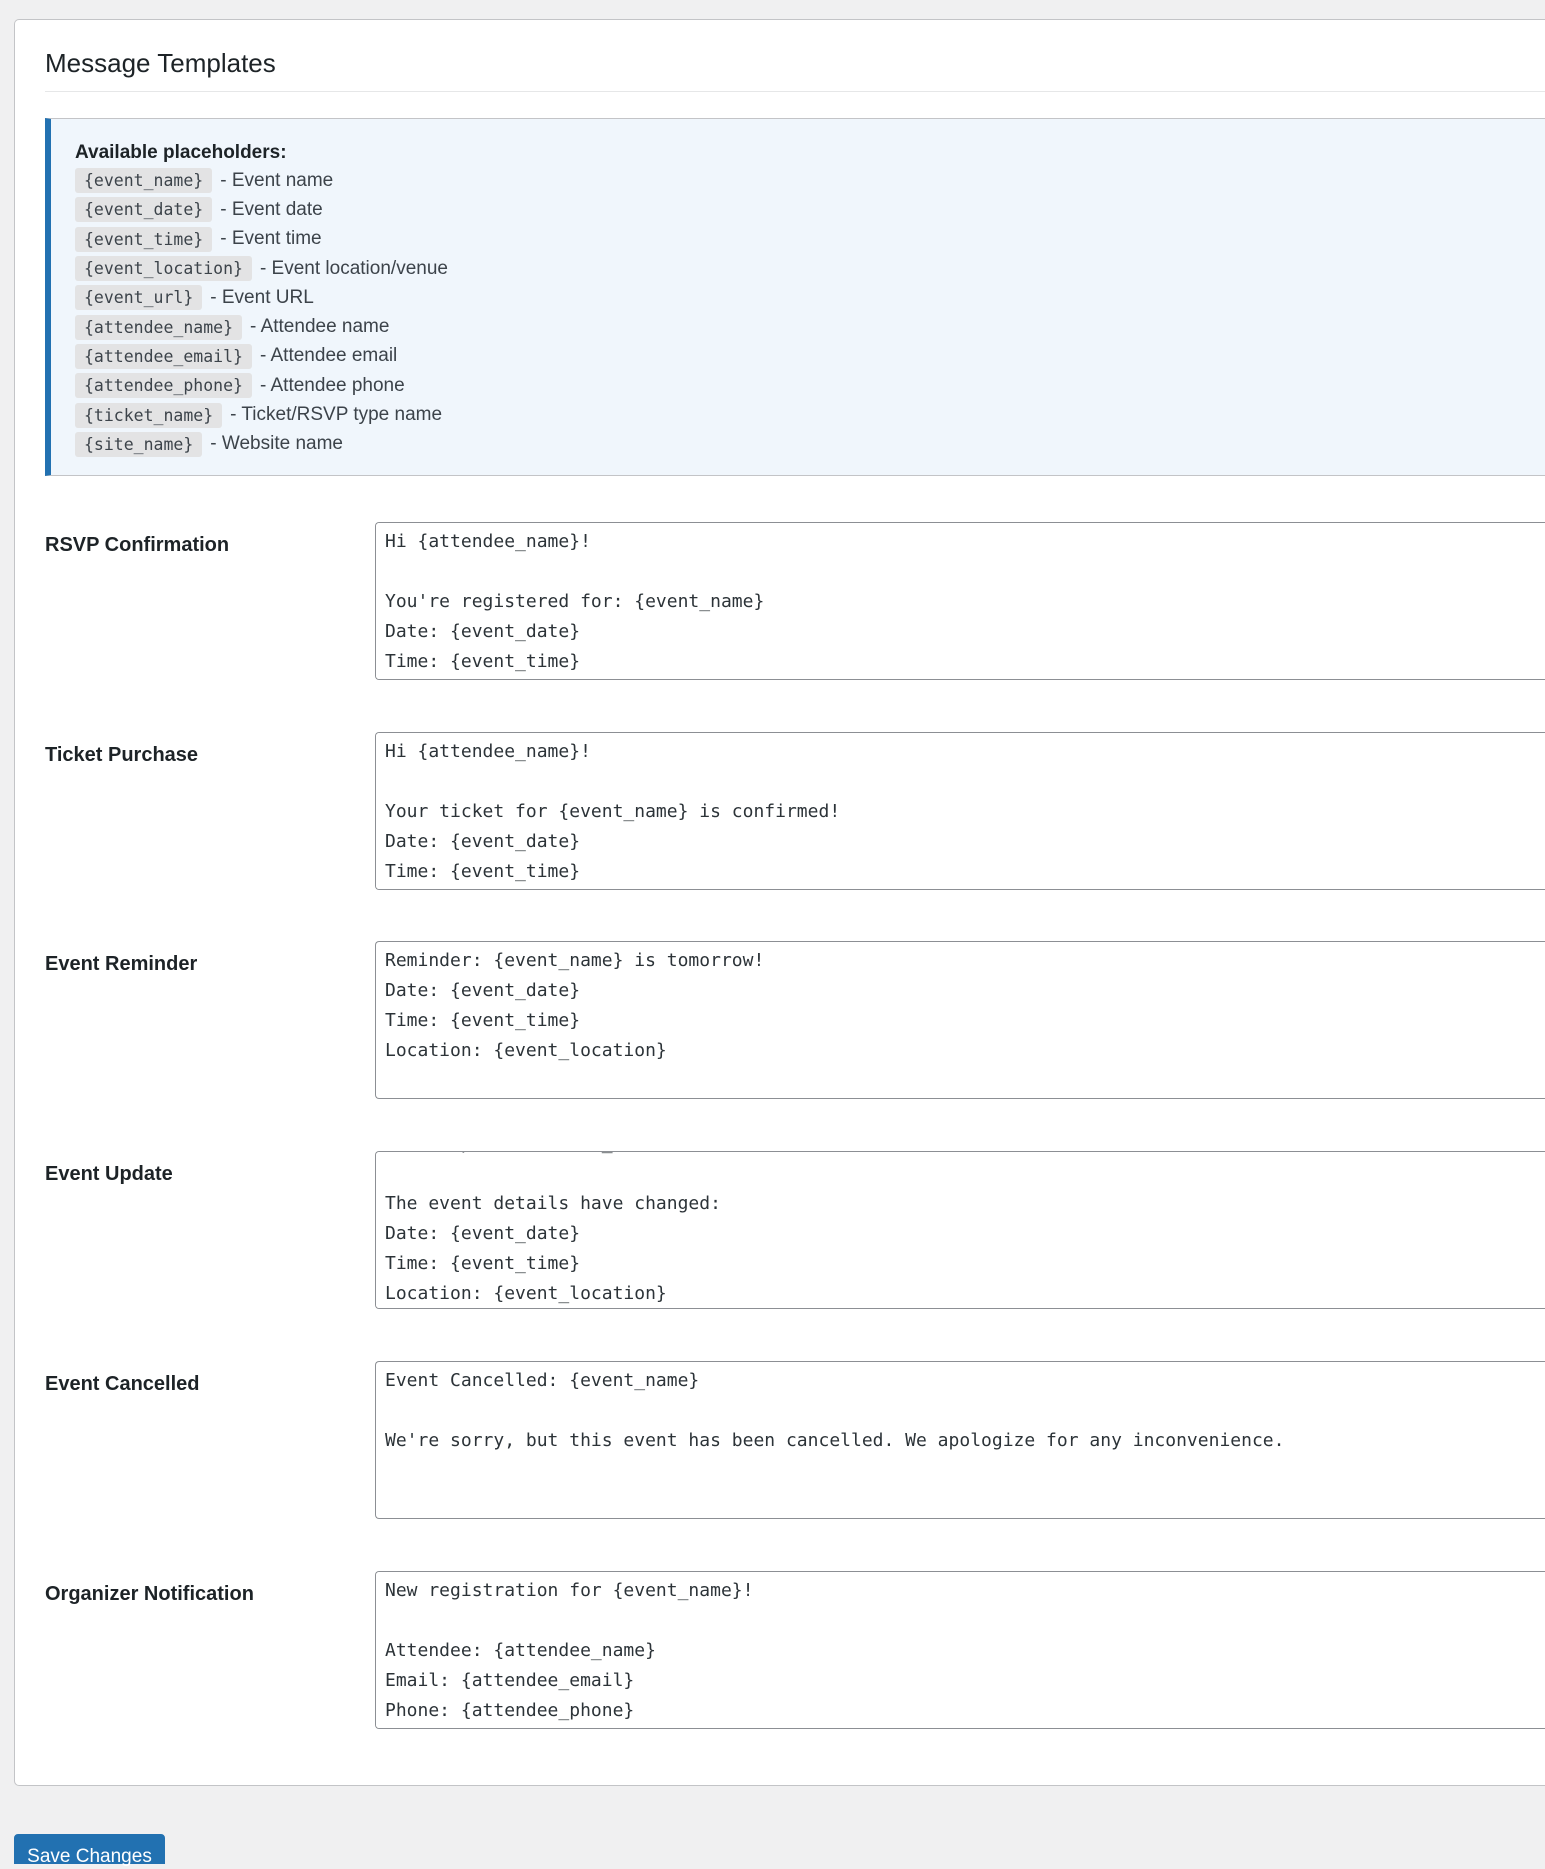 This screenshot has height=1869, width=1545. What do you see at coordinates (810, 414) in the screenshot?
I see `placeholder-item: {ticket_name} - Ticket/RSVP type name` at bounding box center [810, 414].